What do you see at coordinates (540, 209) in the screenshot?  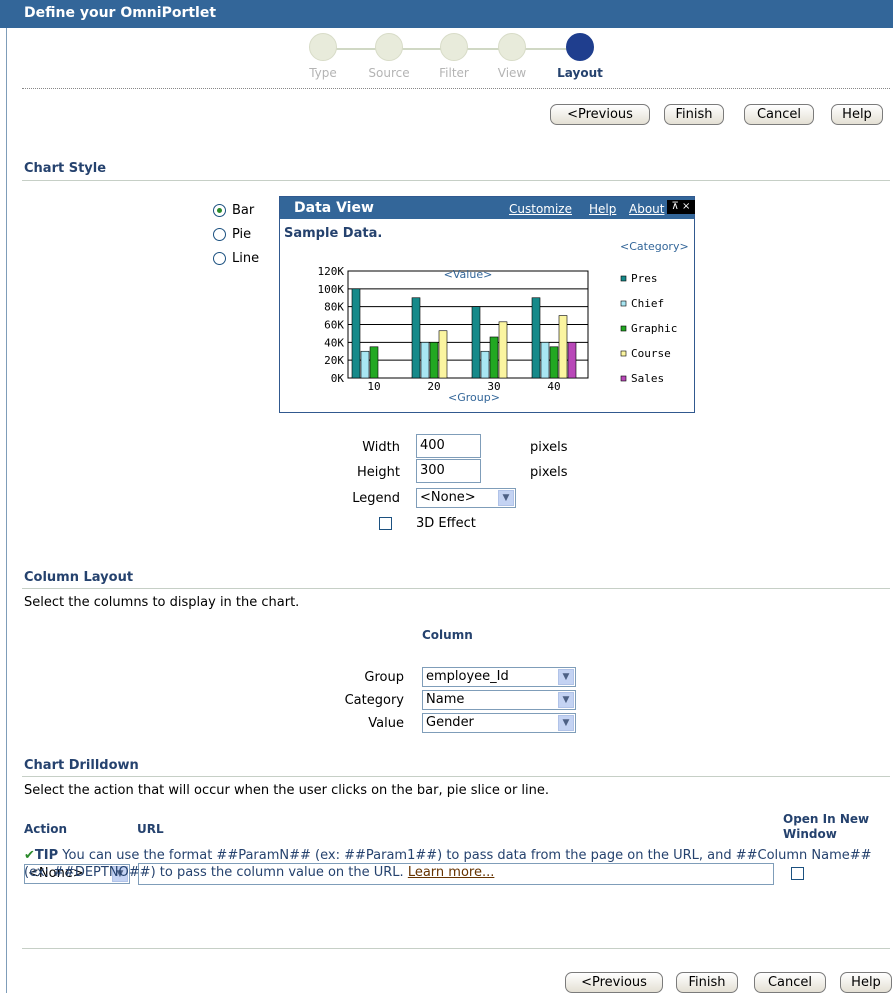 I see `customize-link: Customize` at bounding box center [540, 209].